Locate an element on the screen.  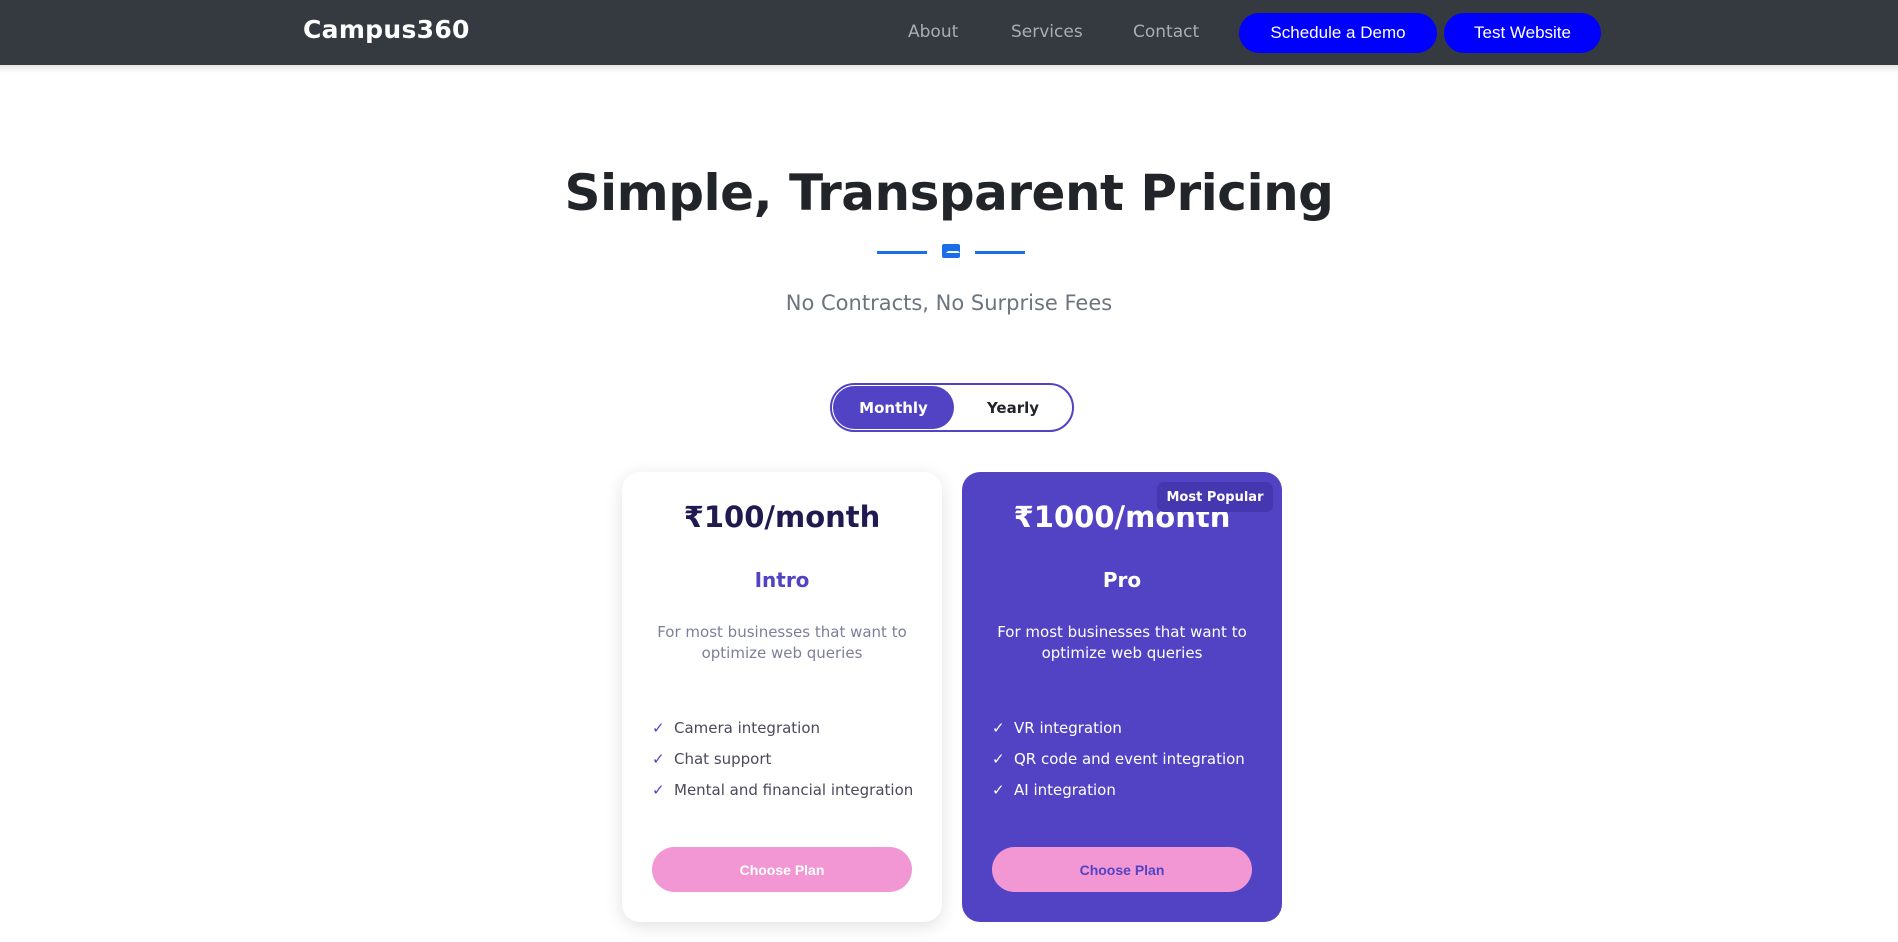
toggle-yearly: Yearly is located at coordinates (1013, 407).